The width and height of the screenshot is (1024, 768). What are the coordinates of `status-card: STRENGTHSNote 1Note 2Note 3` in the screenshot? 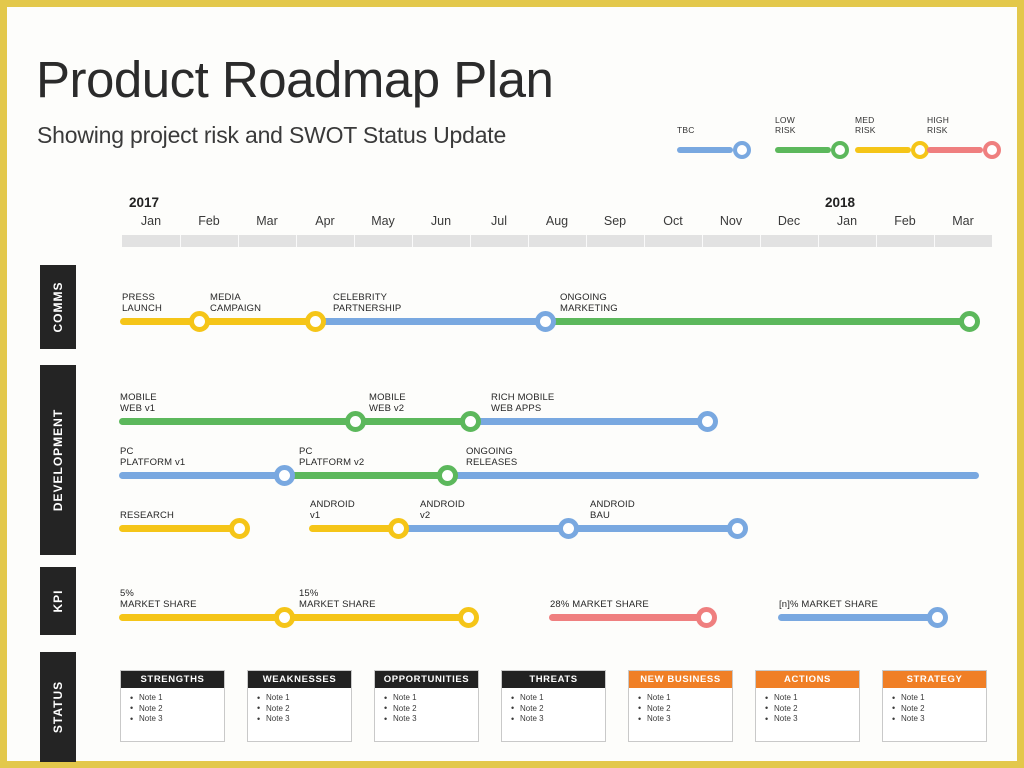 It's located at (172, 706).